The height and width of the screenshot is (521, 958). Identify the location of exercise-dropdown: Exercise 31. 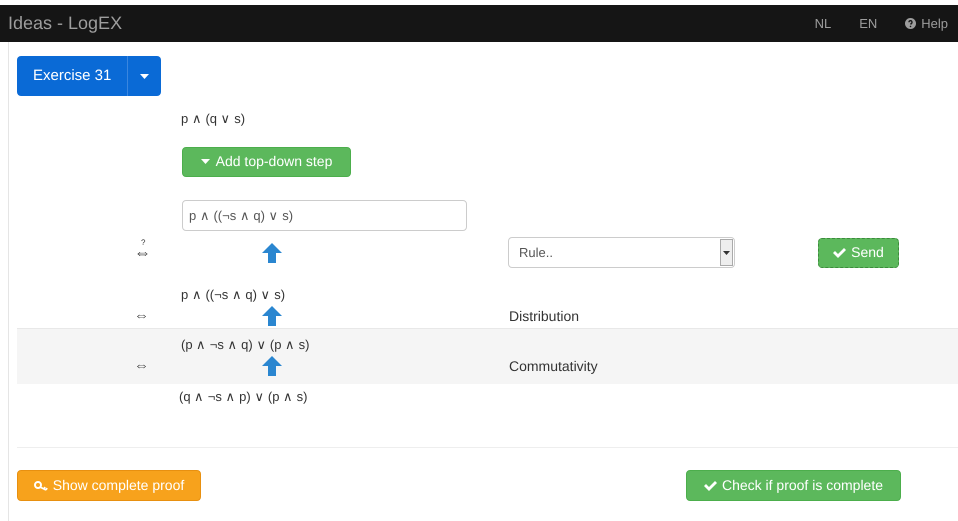
(89, 76).